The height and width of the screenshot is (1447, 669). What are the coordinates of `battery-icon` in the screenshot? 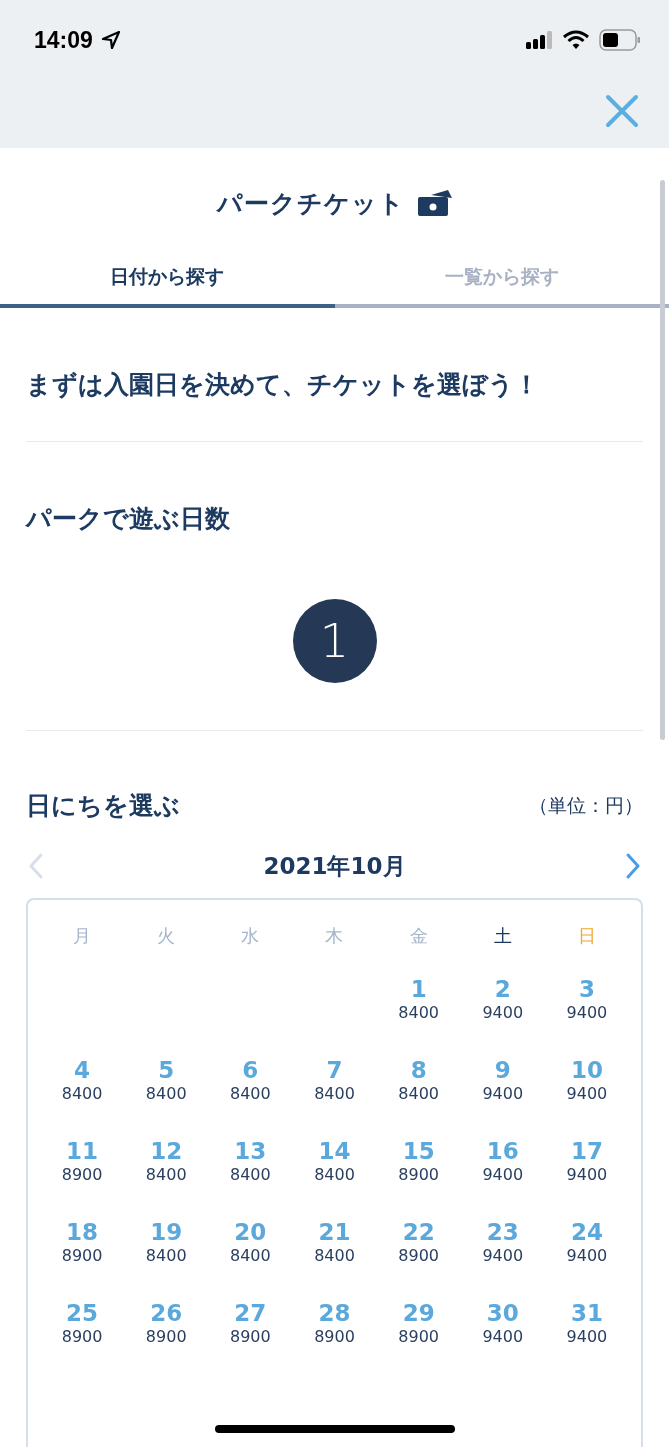 It's located at (620, 40).